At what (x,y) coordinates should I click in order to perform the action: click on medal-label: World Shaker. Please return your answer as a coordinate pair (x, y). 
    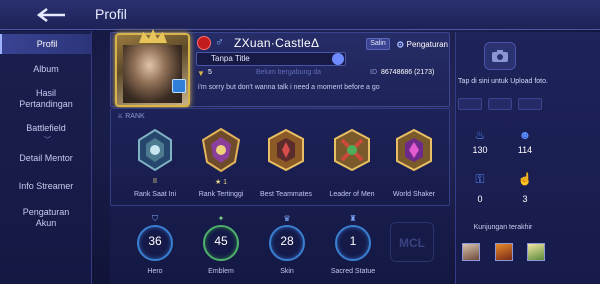
    Looking at the image, I should click on (414, 194).